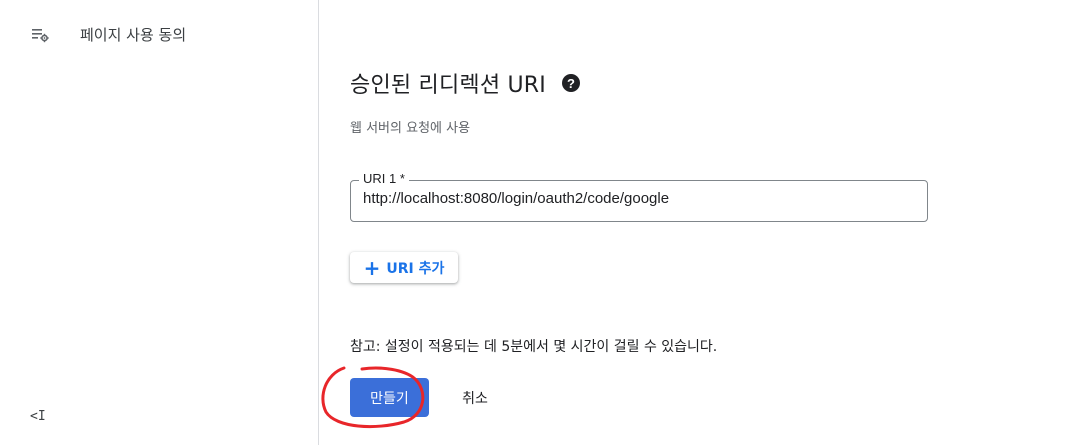  I want to click on add-uri-button: + URI 추가, so click(404, 267).